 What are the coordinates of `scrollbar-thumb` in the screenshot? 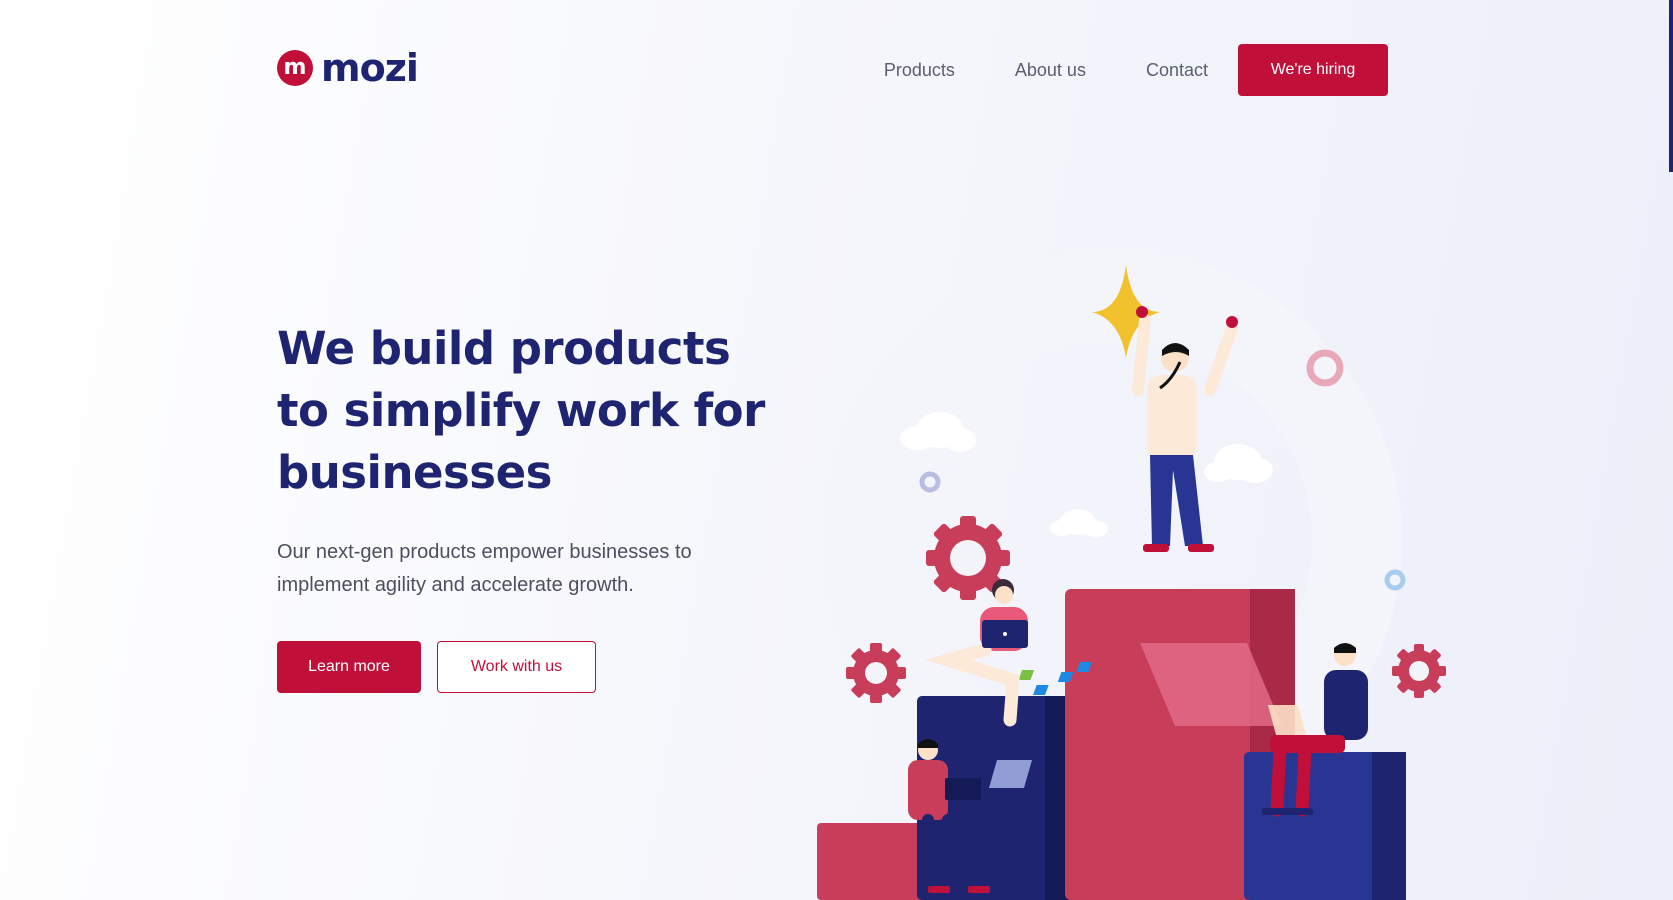 It's located at (1671, 86).